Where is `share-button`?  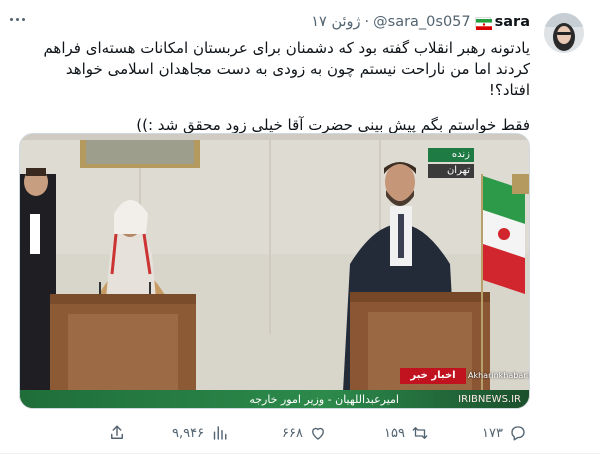 share-button is located at coordinates (117, 433).